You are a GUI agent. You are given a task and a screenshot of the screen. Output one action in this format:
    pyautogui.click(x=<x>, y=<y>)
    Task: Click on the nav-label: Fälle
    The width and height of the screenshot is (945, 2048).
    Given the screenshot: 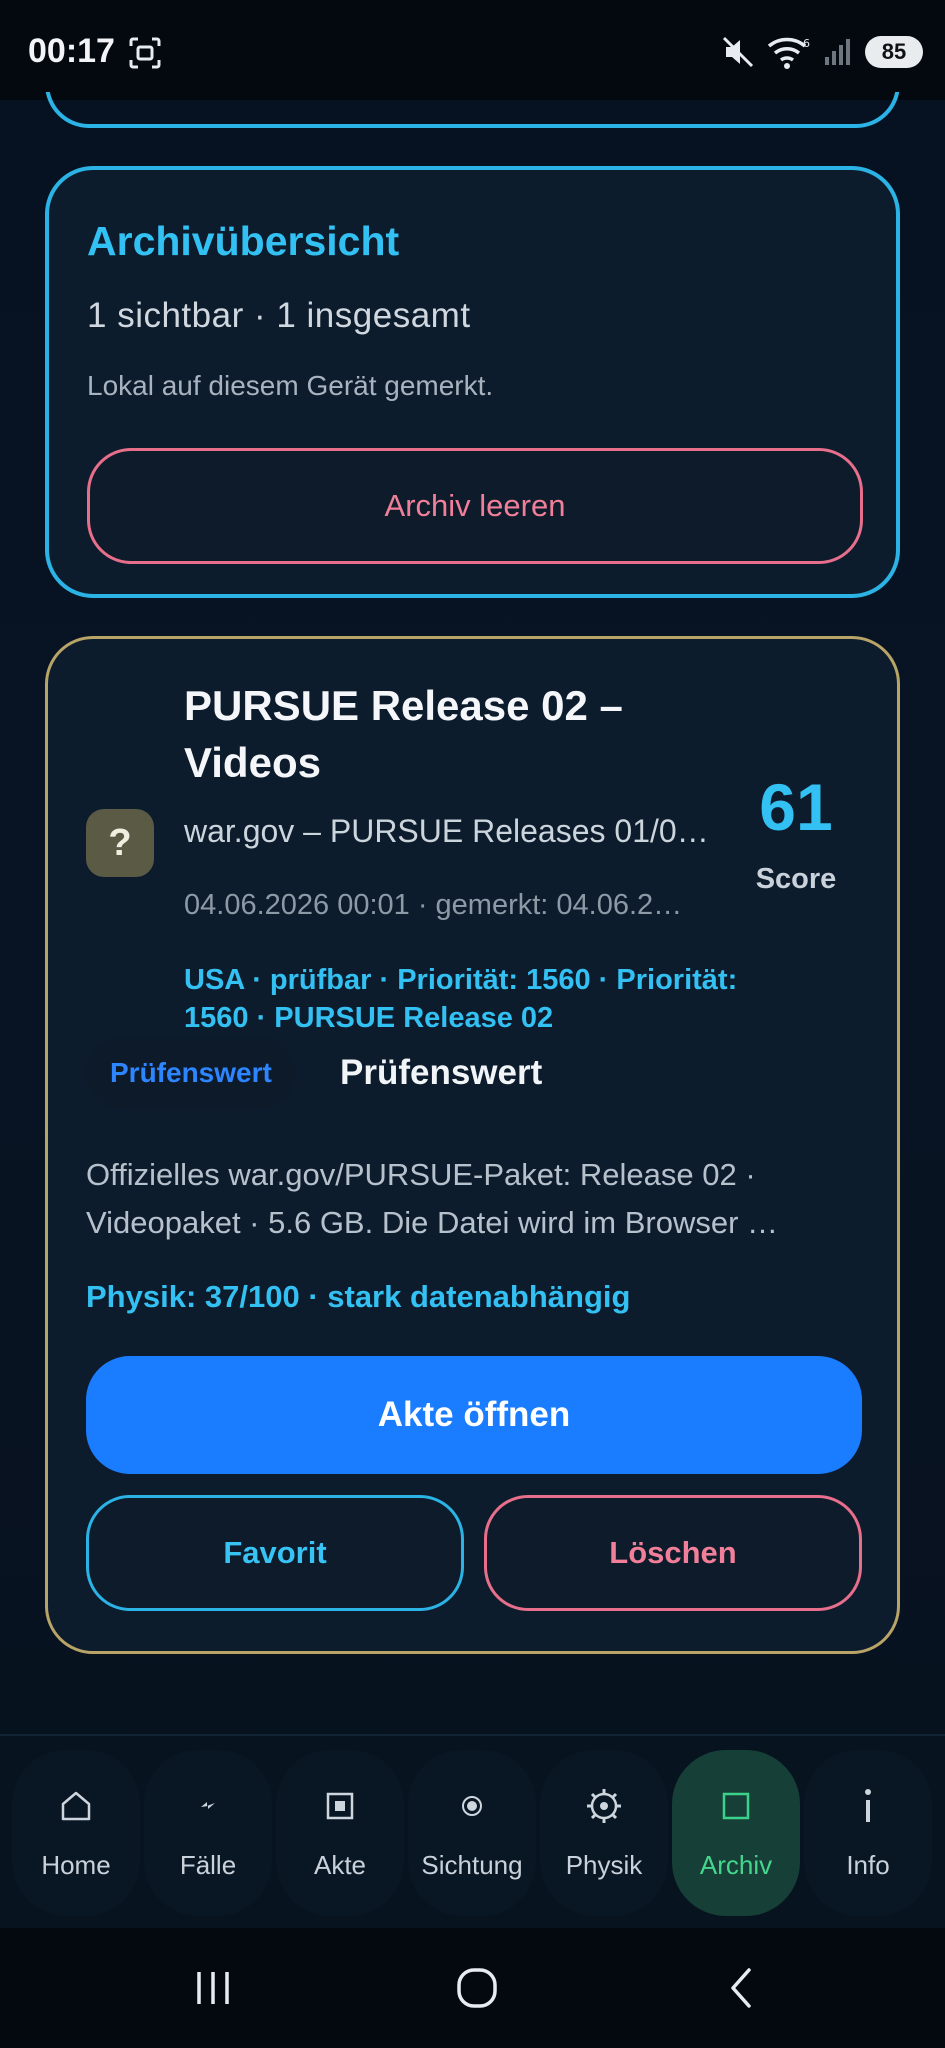 What is the action you would take?
    pyautogui.click(x=208, y=1865)
    